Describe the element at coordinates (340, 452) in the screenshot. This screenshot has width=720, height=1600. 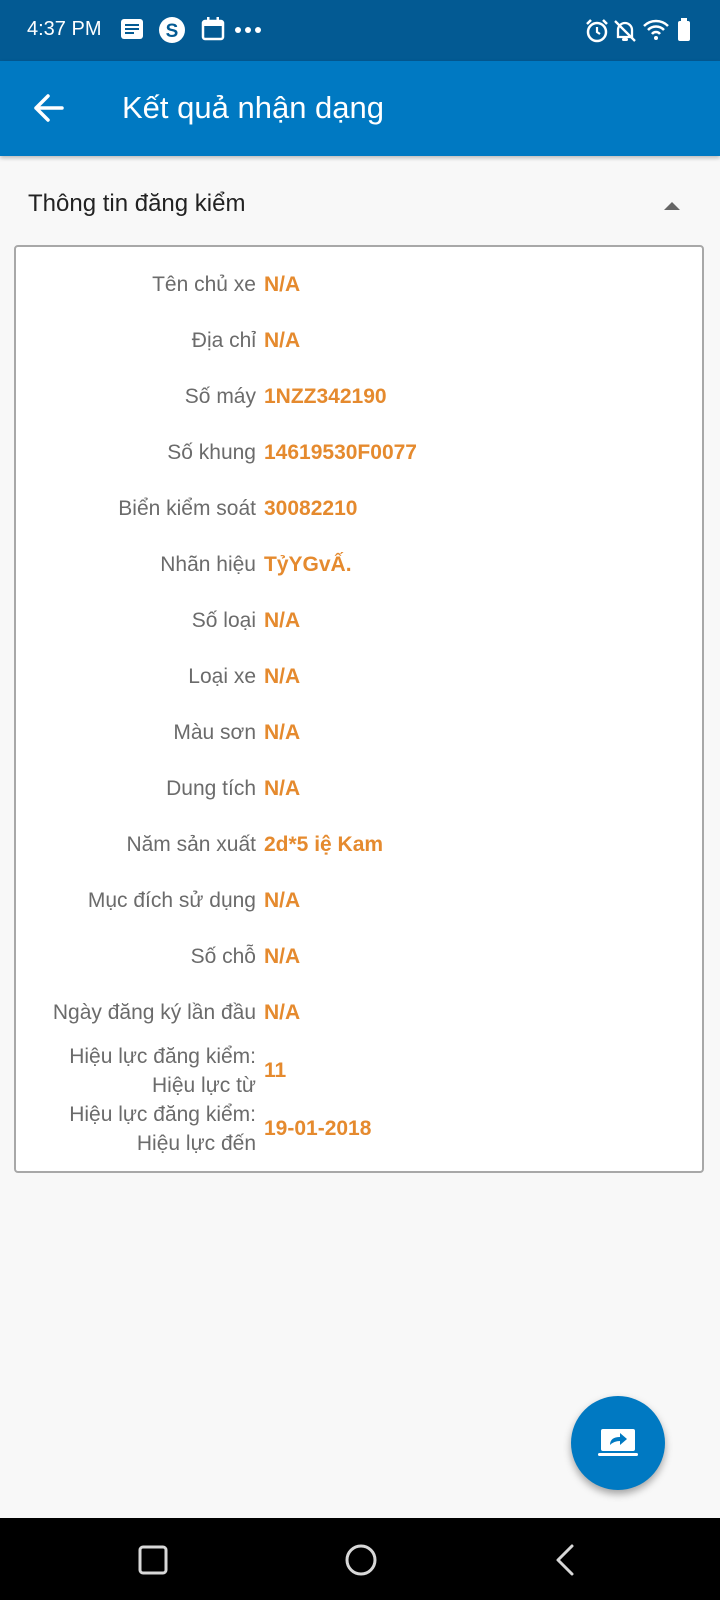
I see `field-value: 14619530F0077` at that location.